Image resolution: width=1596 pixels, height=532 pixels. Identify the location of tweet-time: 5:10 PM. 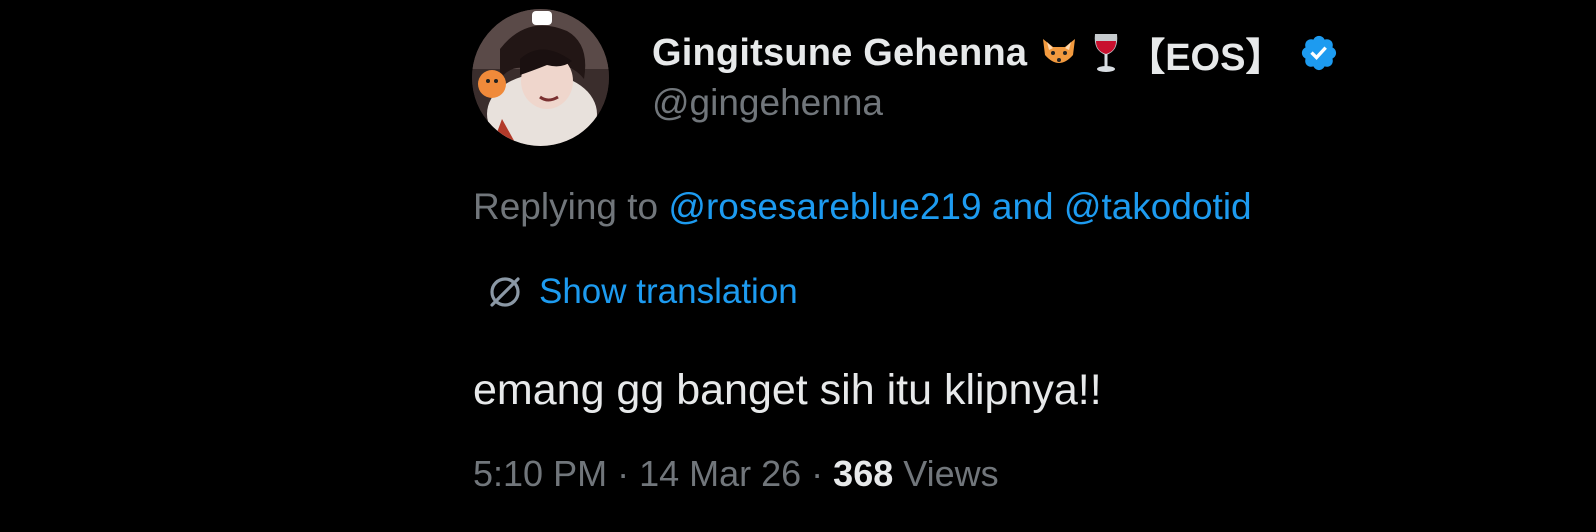
(540, 473).